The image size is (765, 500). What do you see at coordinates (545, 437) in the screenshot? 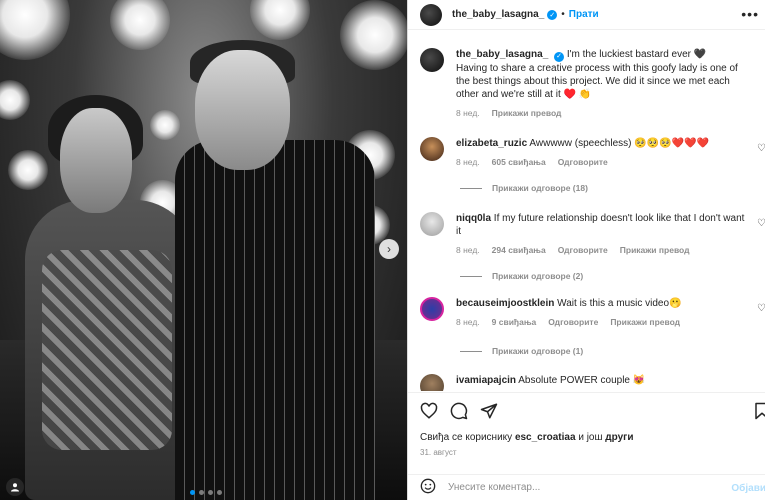
I see `likes-user: esc_croatiaa` at bounding box center [545, 437].